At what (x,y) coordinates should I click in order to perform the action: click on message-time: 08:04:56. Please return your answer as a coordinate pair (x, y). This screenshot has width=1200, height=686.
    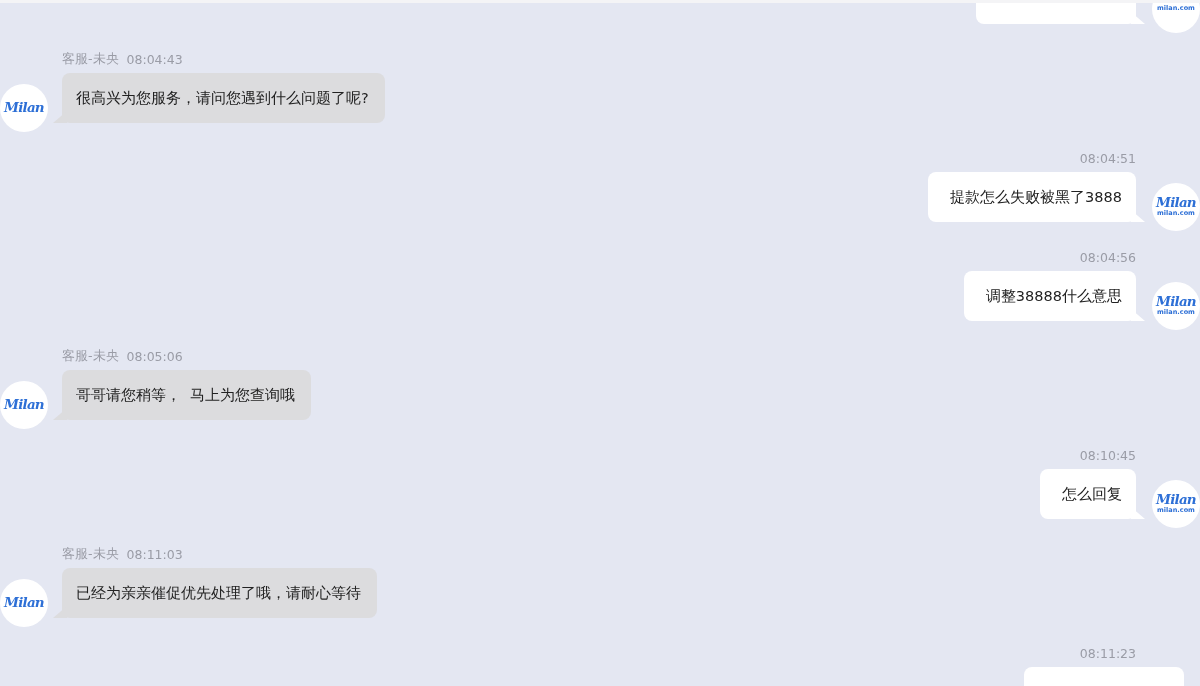
    Looking at the image, I should click on (1107, 257).